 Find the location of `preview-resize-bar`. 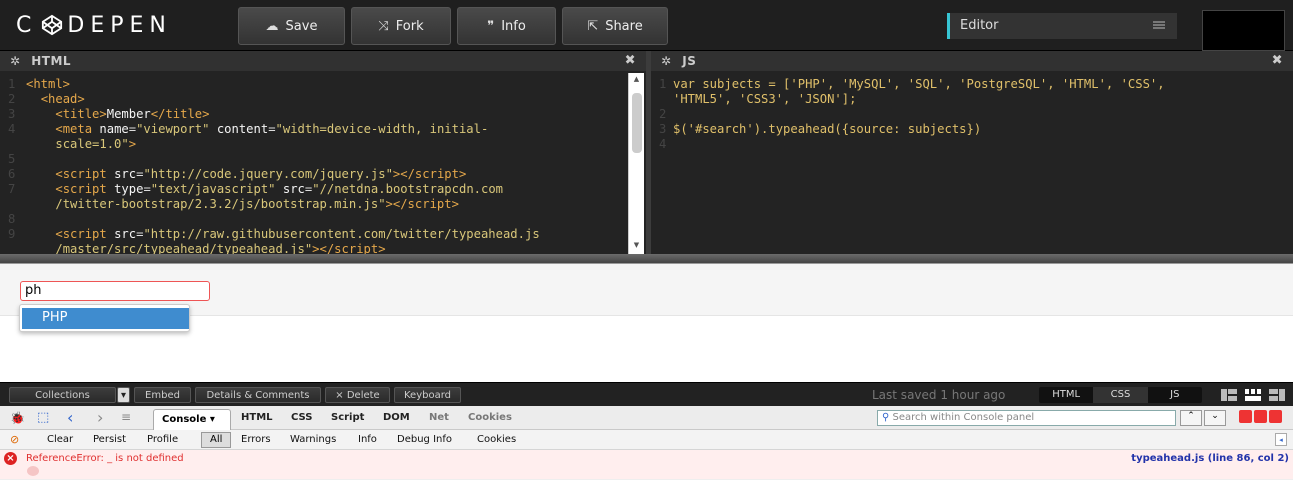

preview-resize-bar is located at coordinates (646, 259).